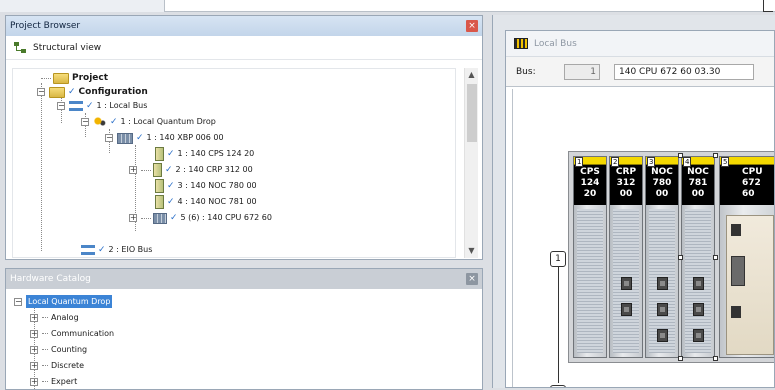 This screenshot has width=775, height=390. What do you see at coordinates (244, 26) in the screenshot?
I see `project-browser-title-bar: Project Browser ×` at bounding box center [244, 26].